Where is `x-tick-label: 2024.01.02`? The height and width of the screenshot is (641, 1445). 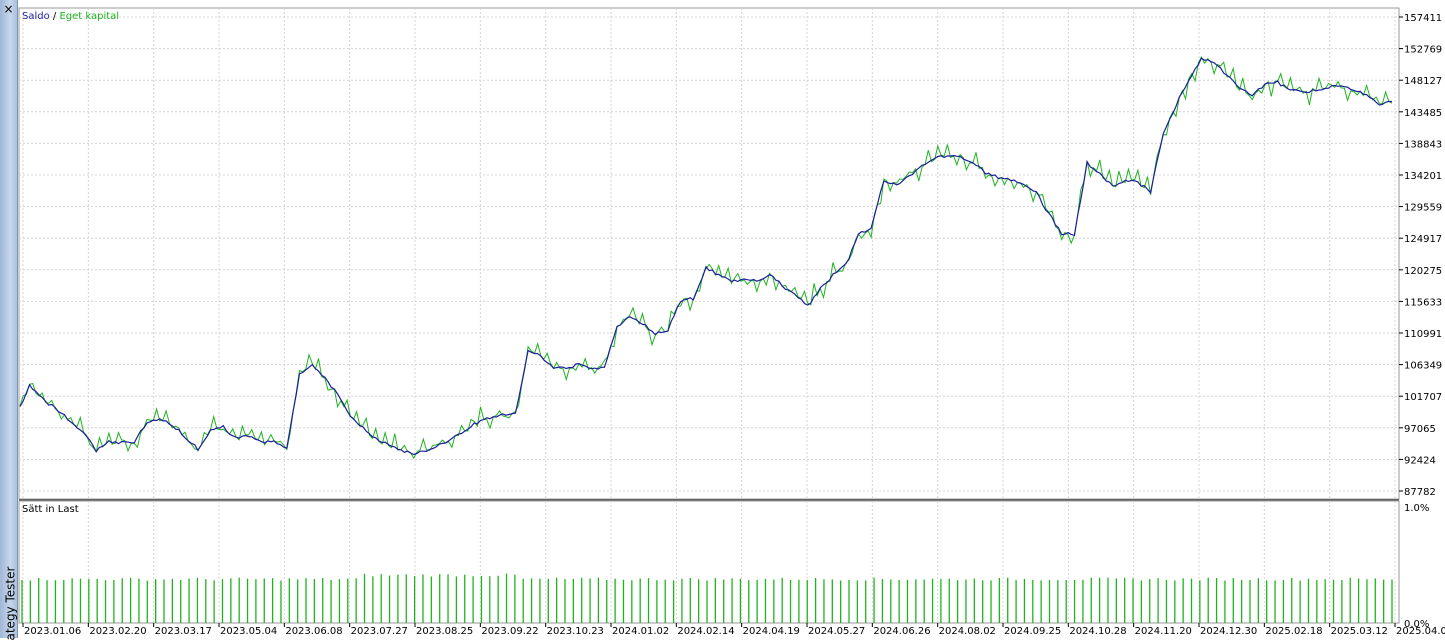 x-tick-label: 2024.01.02 is located at coordinates (640, 631).